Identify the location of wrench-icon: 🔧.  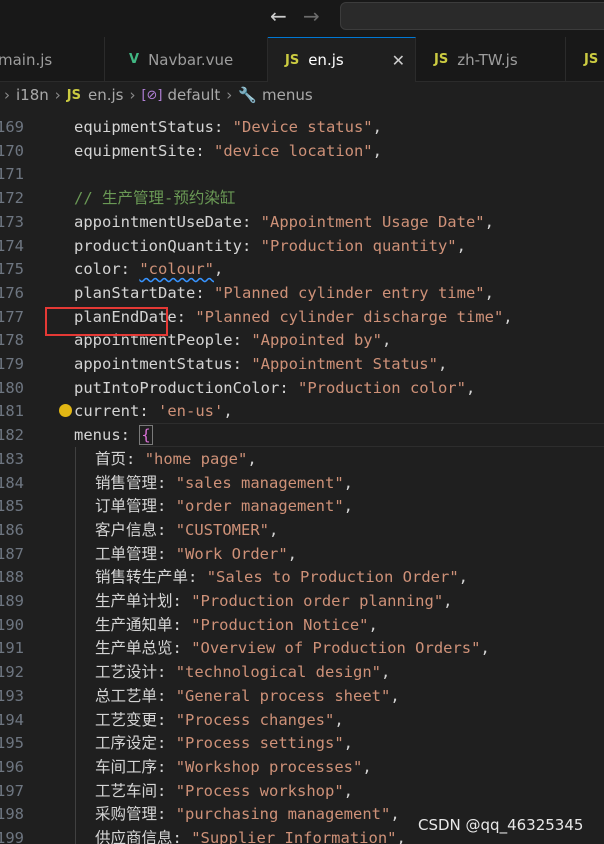
(247, 95).